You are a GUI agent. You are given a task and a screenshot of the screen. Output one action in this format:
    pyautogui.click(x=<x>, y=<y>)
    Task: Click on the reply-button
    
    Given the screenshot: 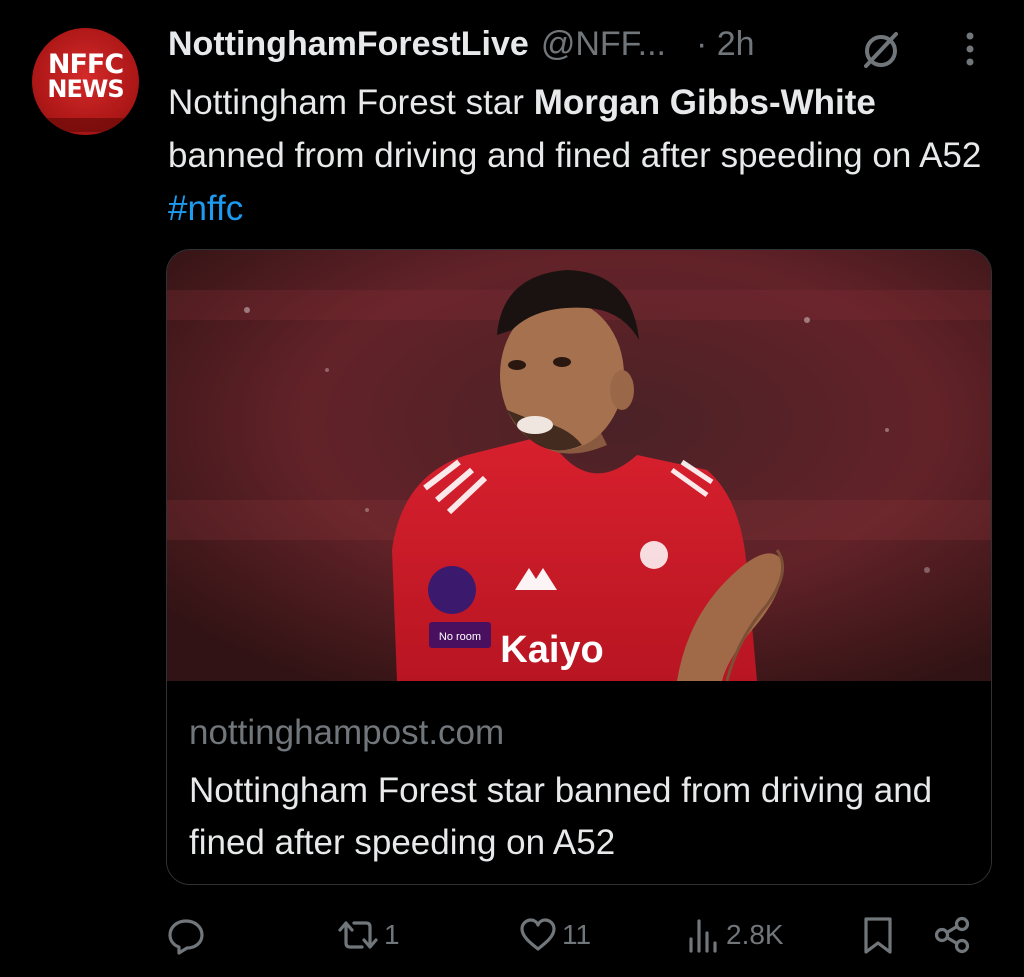 What is the action you would take?
    pyautogui.click(x=188, y=935)
    